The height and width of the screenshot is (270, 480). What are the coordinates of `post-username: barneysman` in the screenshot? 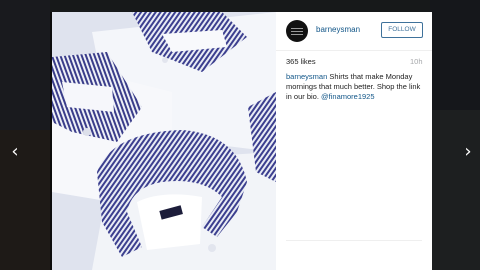 It's located at (338, 29).